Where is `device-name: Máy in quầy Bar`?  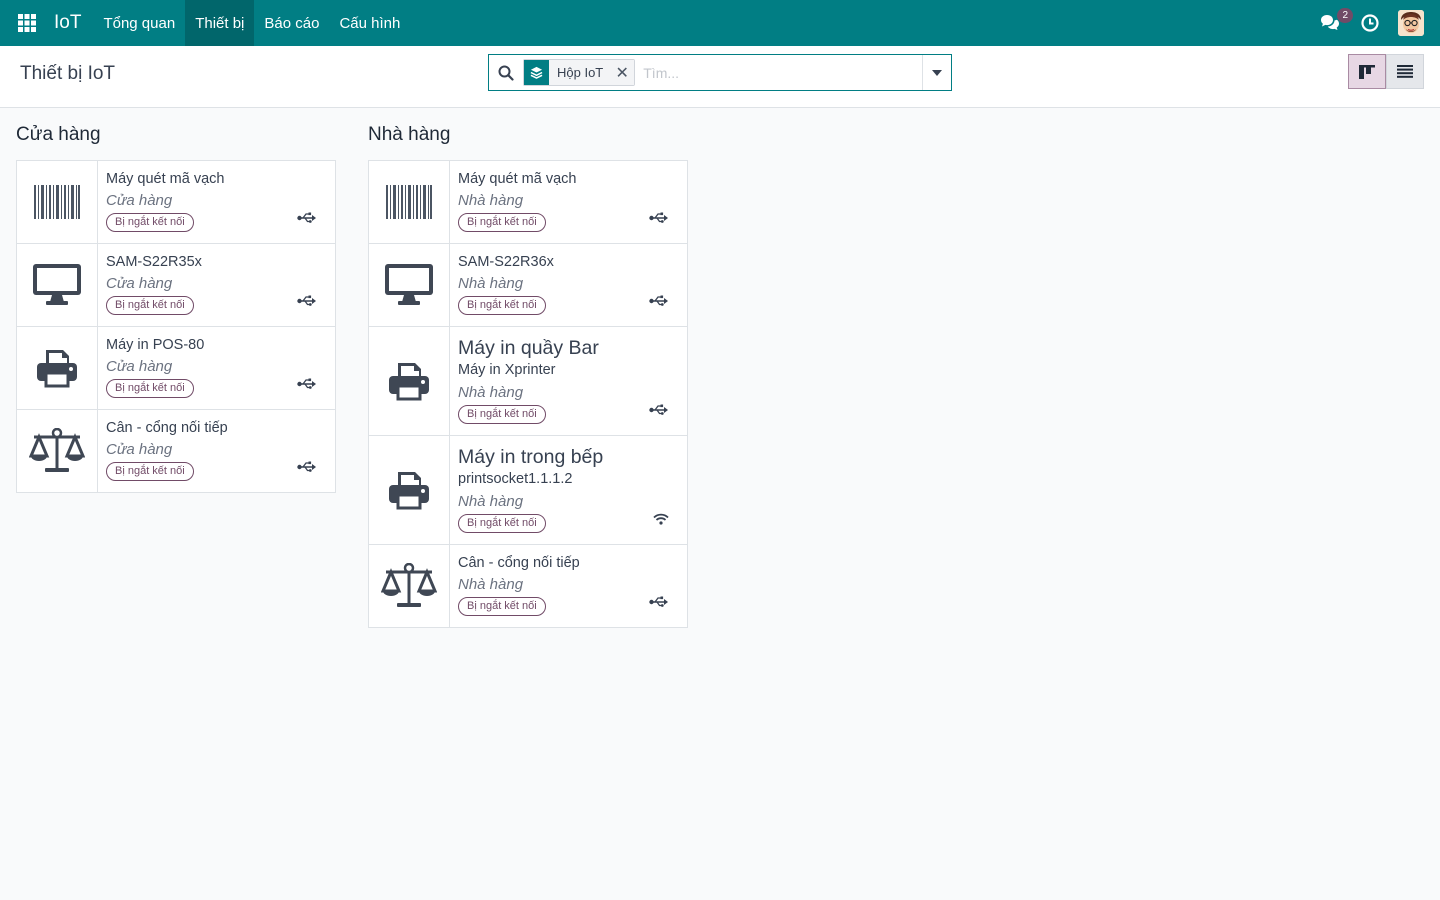 device-name: Máy in quầy Bar is located at coordinates (528, 348).